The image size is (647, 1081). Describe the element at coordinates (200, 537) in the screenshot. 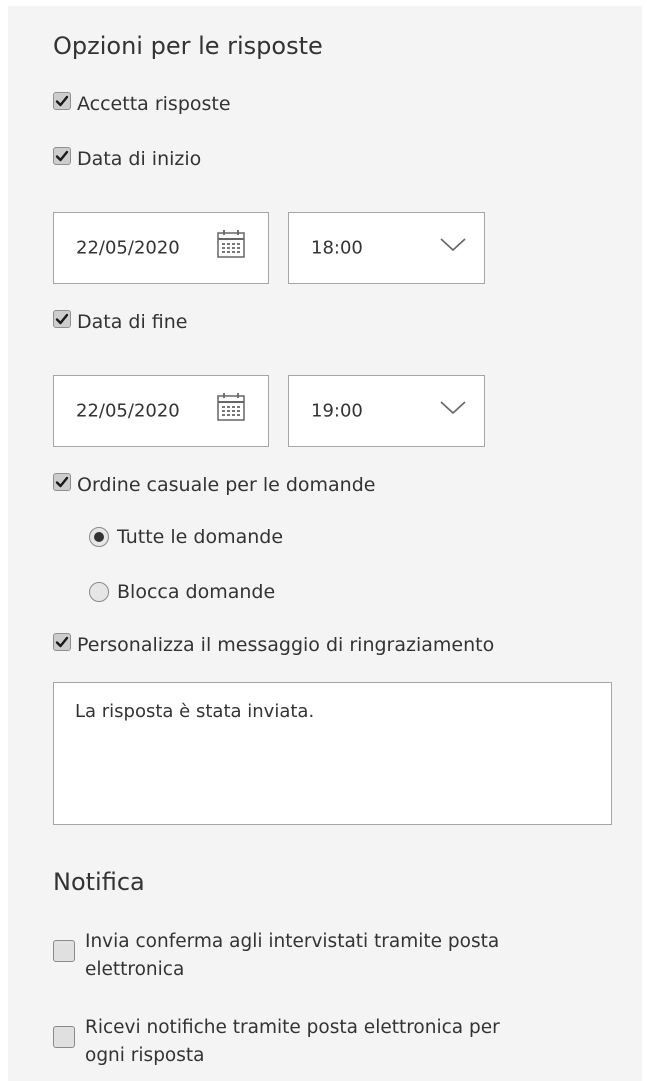

I see `radio-all-questions-label: Tutte le domande` at that location.